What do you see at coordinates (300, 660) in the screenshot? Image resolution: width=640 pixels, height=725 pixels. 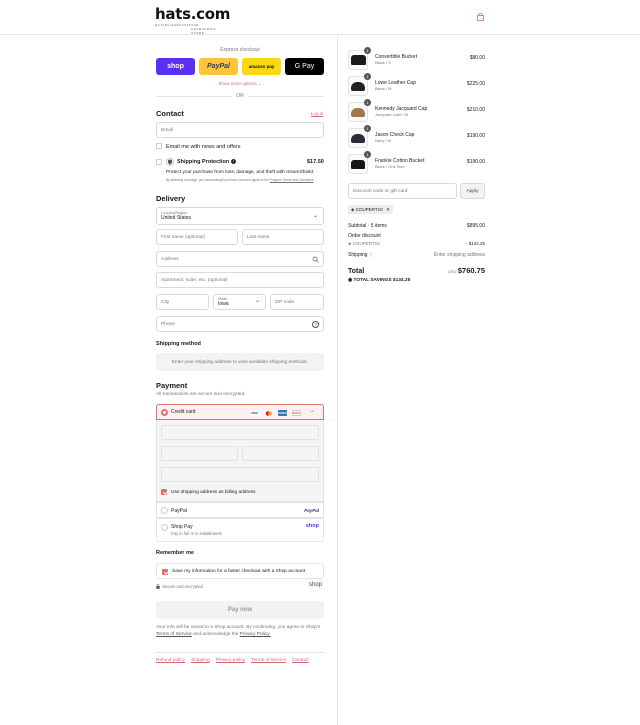 I see `contact-link: Contact` at bounding box center [300, 660].